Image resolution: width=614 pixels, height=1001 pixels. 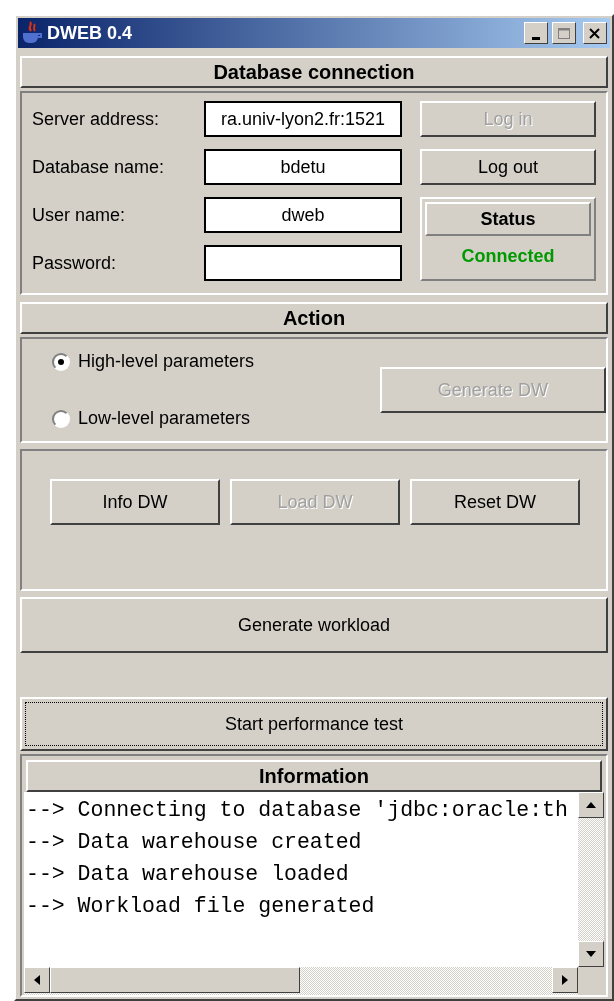 I want to click on section-header: Information, so click(x=314, y=776).